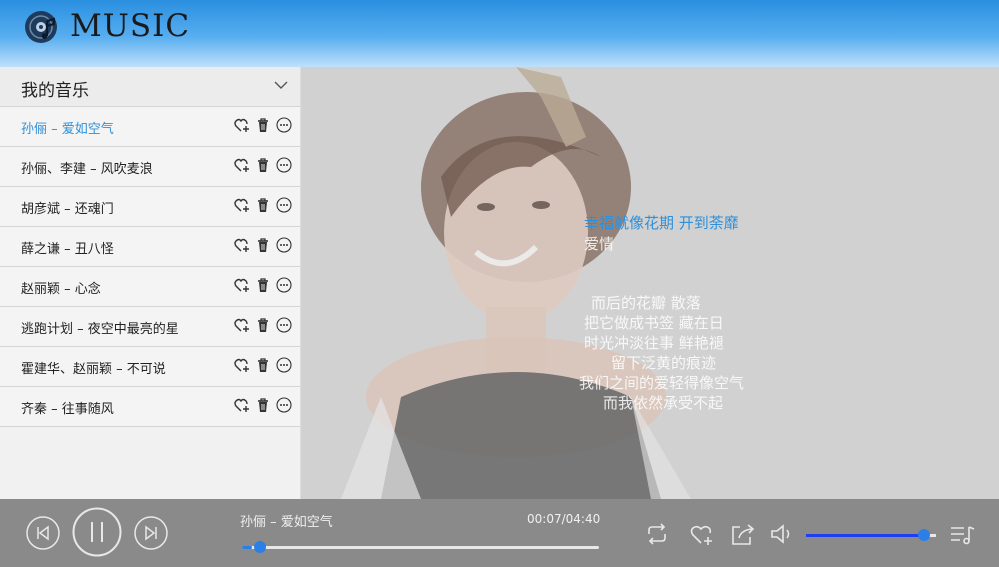  I want to click on lyric-line: 留下泛黄的痕迹, so click(664, 363).